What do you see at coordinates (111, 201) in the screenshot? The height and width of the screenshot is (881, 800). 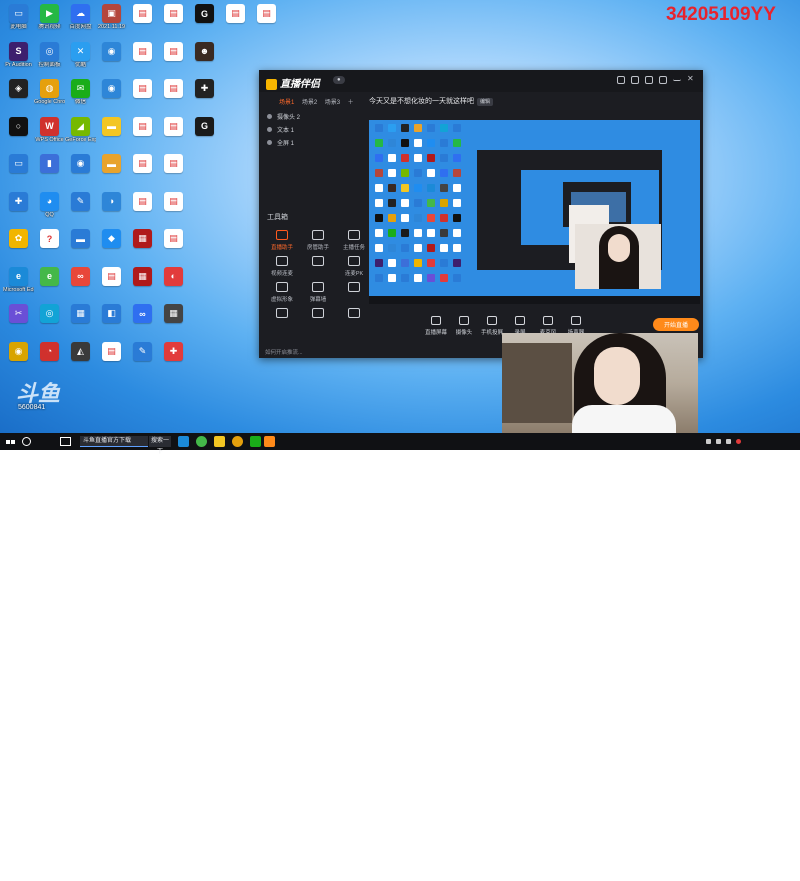 I see `desktop-icon: ◑` at bounding box center [111, 201].